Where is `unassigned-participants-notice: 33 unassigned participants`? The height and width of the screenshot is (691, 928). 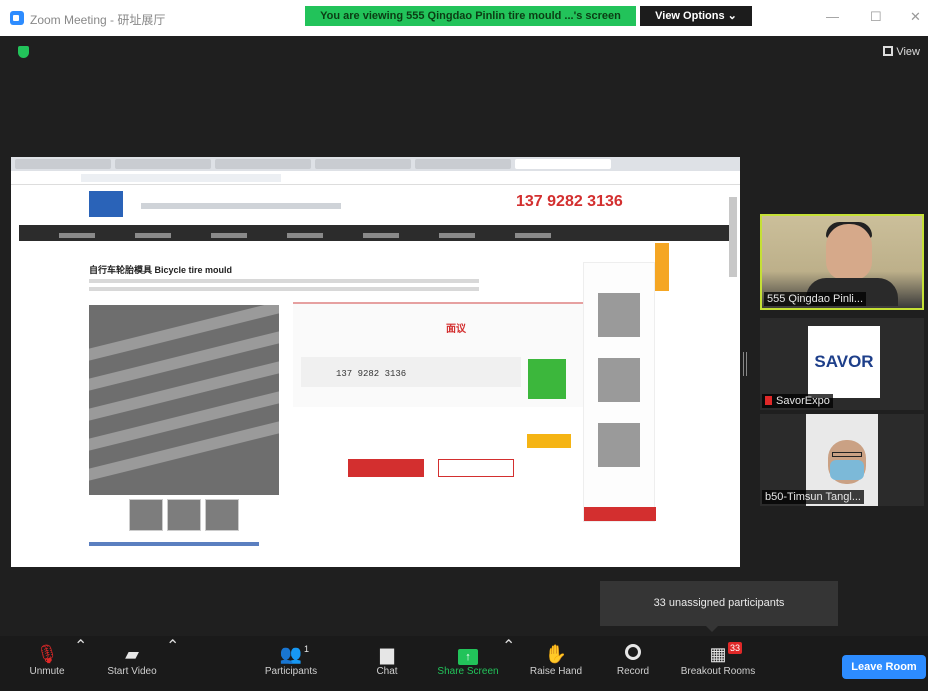
unassigned-participants-notice: 33 unassigned participants is located at coordinates (719, 606).